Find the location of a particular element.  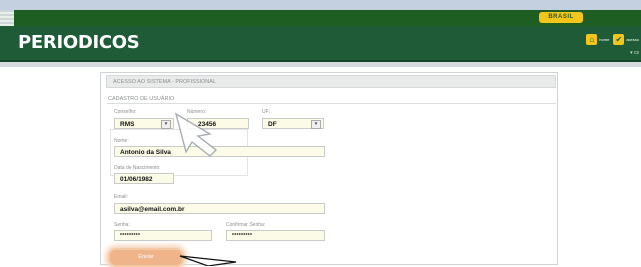

section-divider is located at coordinates (331, 103).